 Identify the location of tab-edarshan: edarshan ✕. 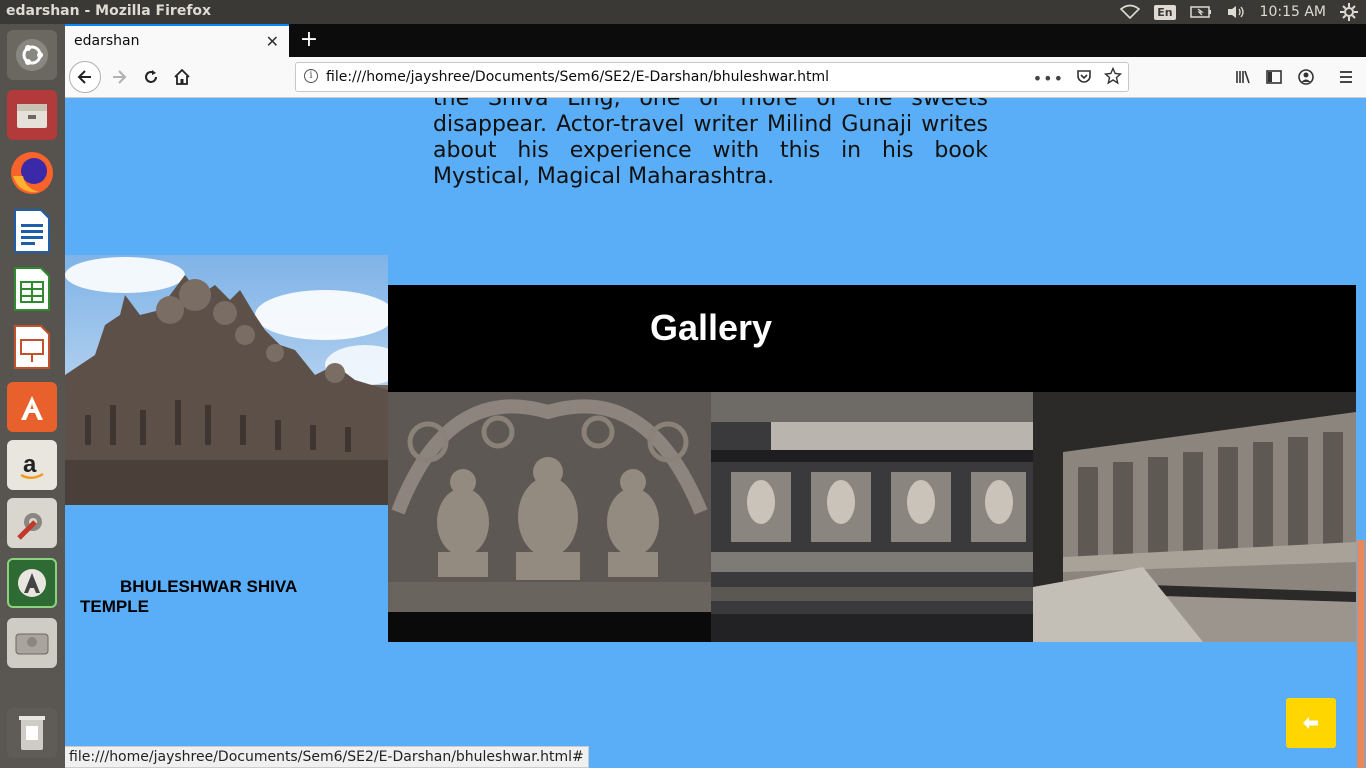
(177, 40).